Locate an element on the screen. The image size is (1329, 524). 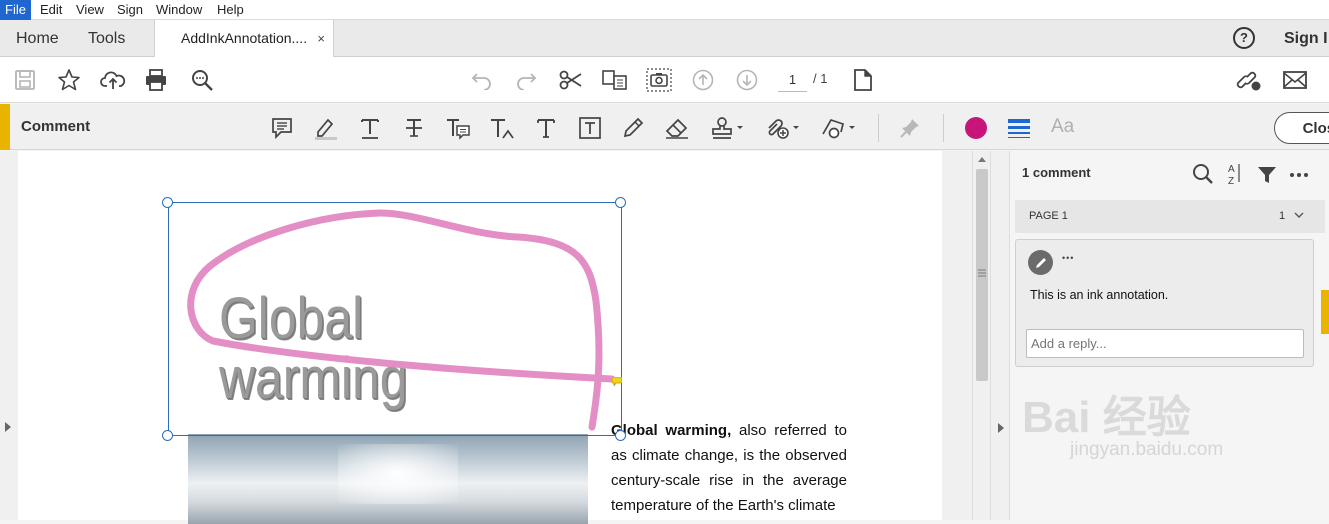
comment-text: This is an ink annotation. is located at coordinates (1099, 295).